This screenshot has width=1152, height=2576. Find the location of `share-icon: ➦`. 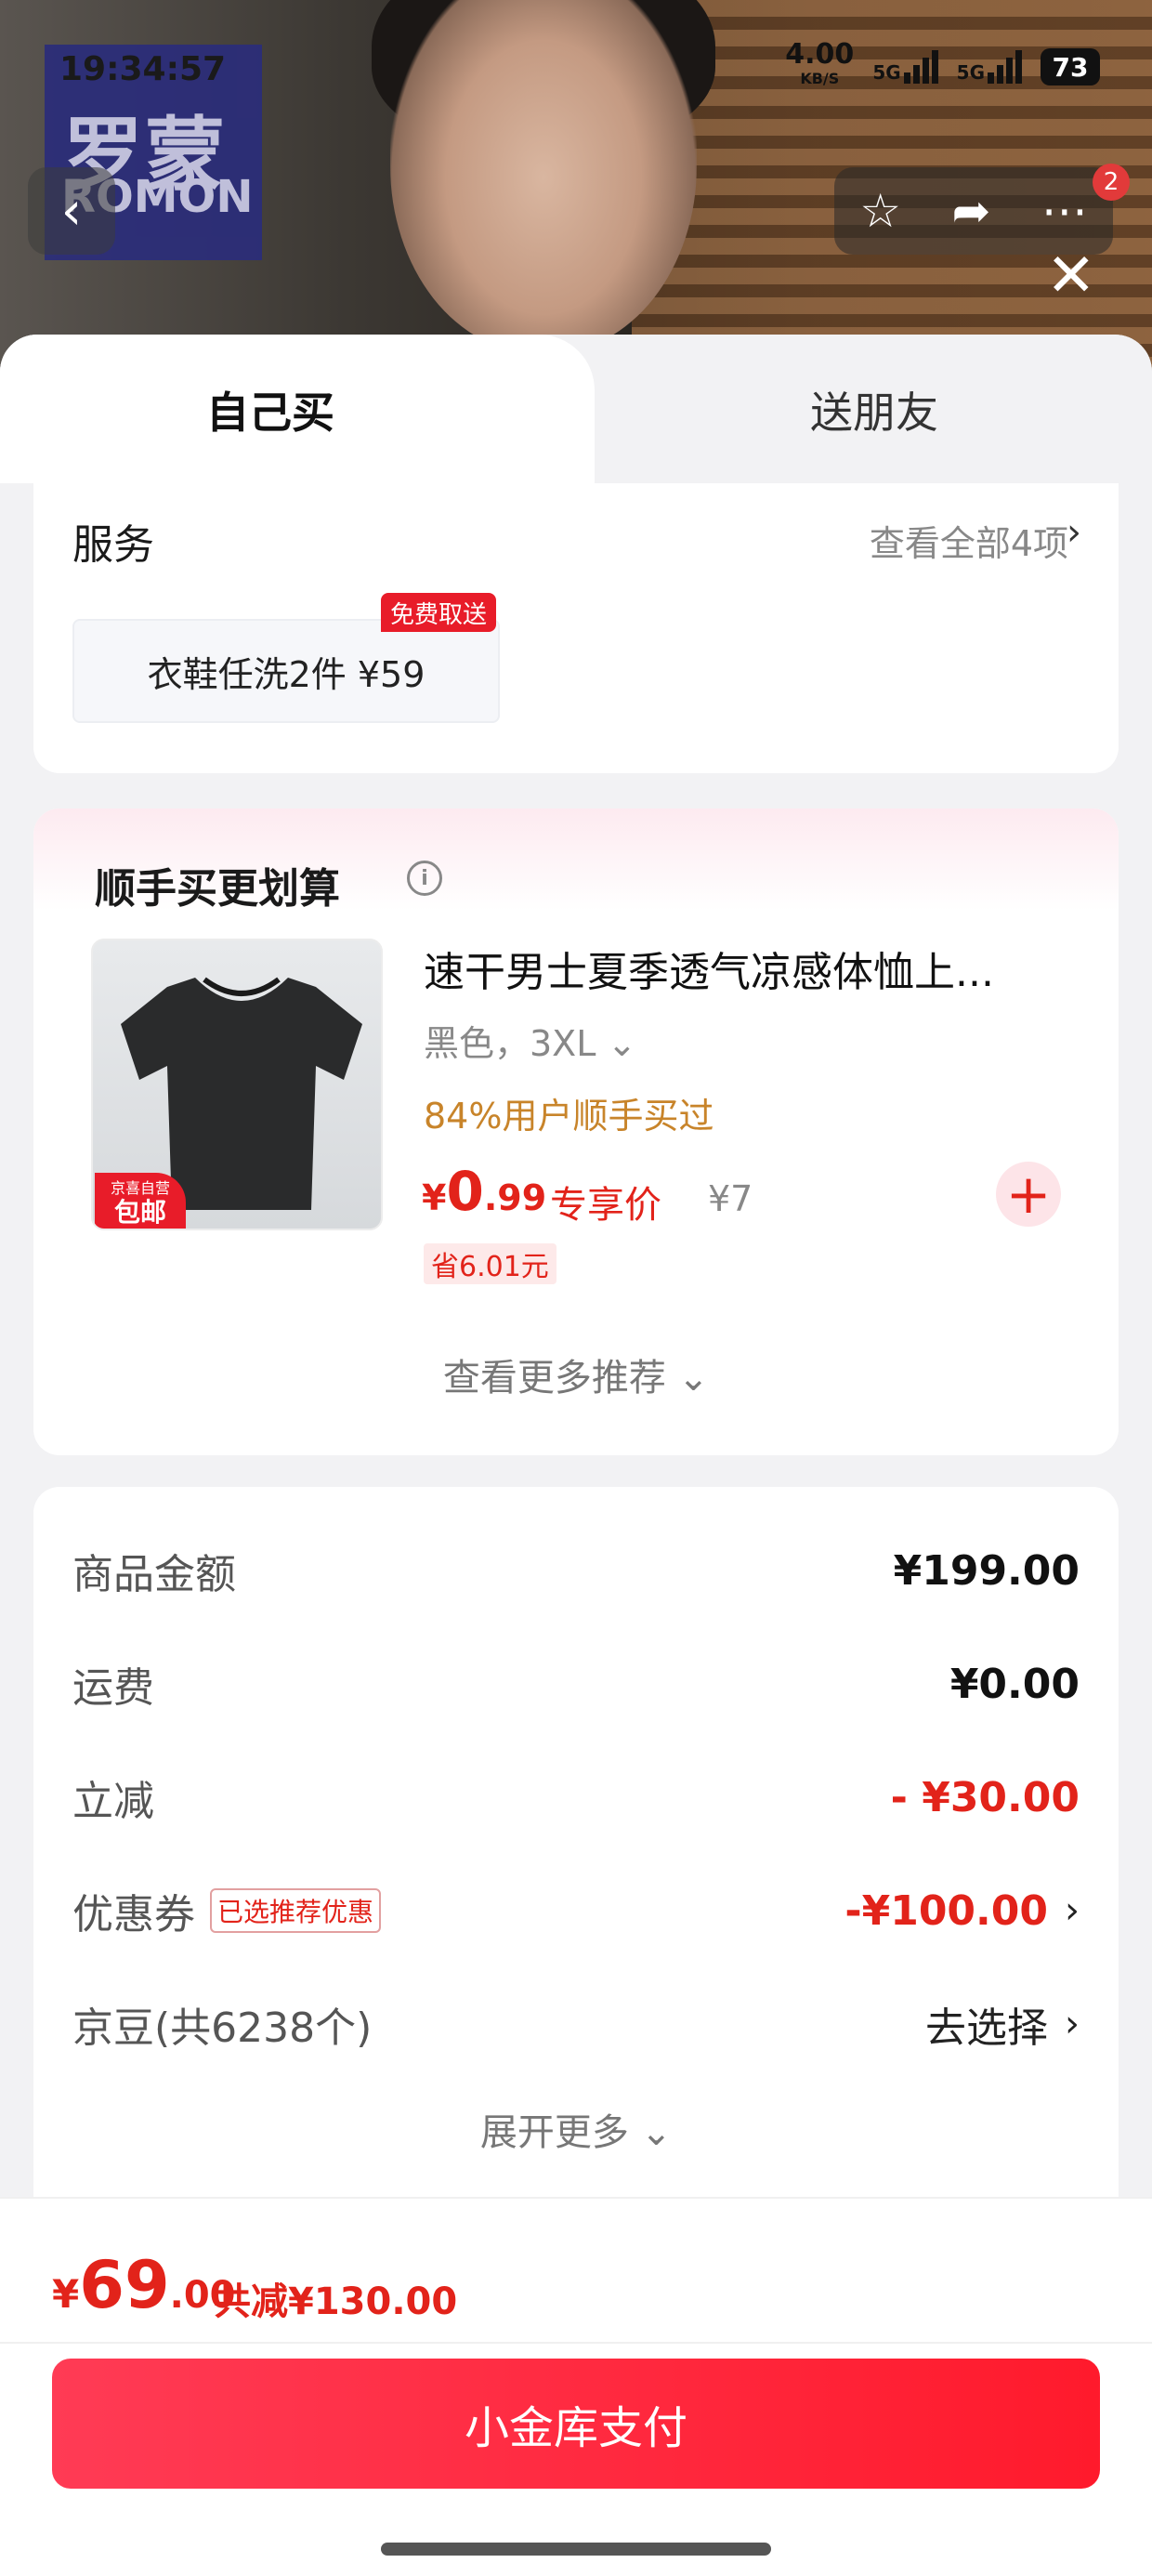

share-icon: ➦ is located at coordinates (970, 211).